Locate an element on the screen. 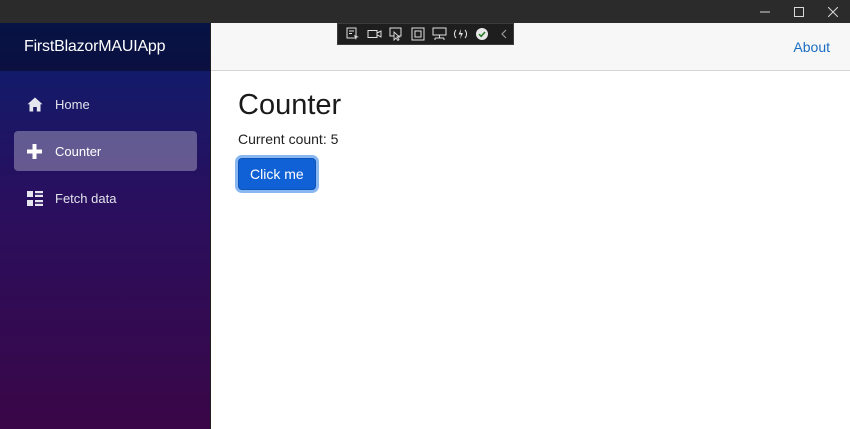 The width and height of the screenshot is (850, 429). frame-icon is located at coordinates (418, 34).